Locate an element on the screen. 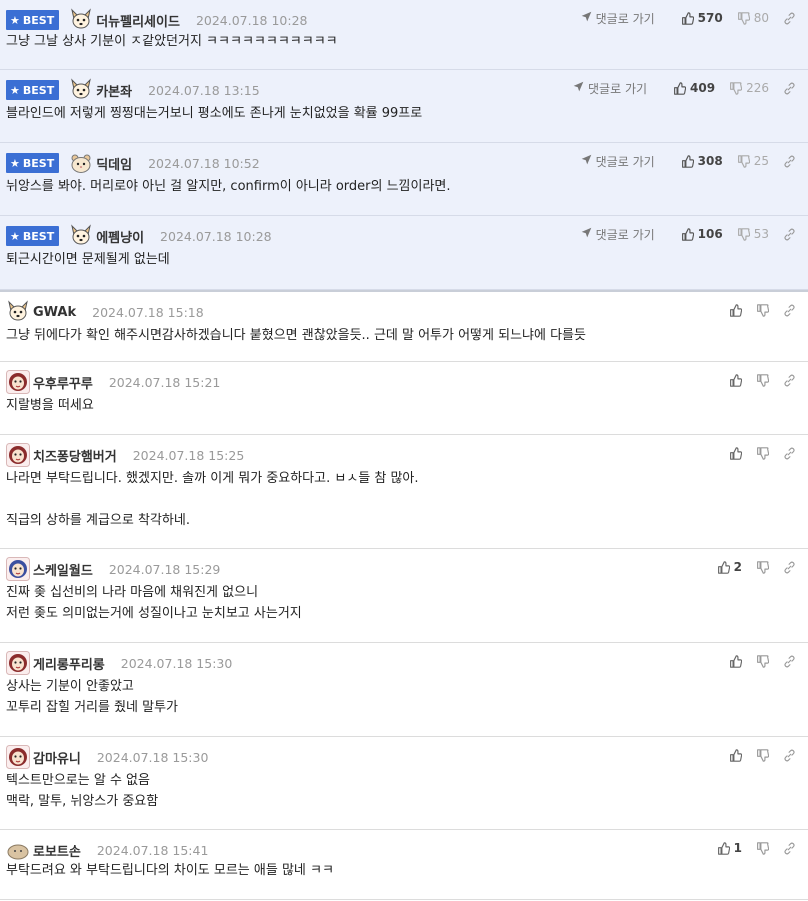  comment-header: 감마유니 2024.07.18 15:30 is located at coordinates (107, 757).